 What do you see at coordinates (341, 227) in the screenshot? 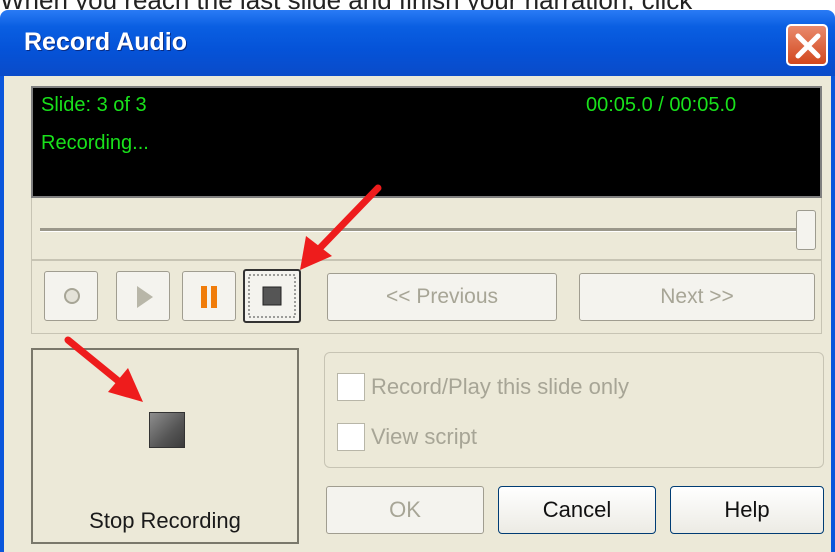
I see `arrow-to-stop-button` at bounding box center [341, 227].